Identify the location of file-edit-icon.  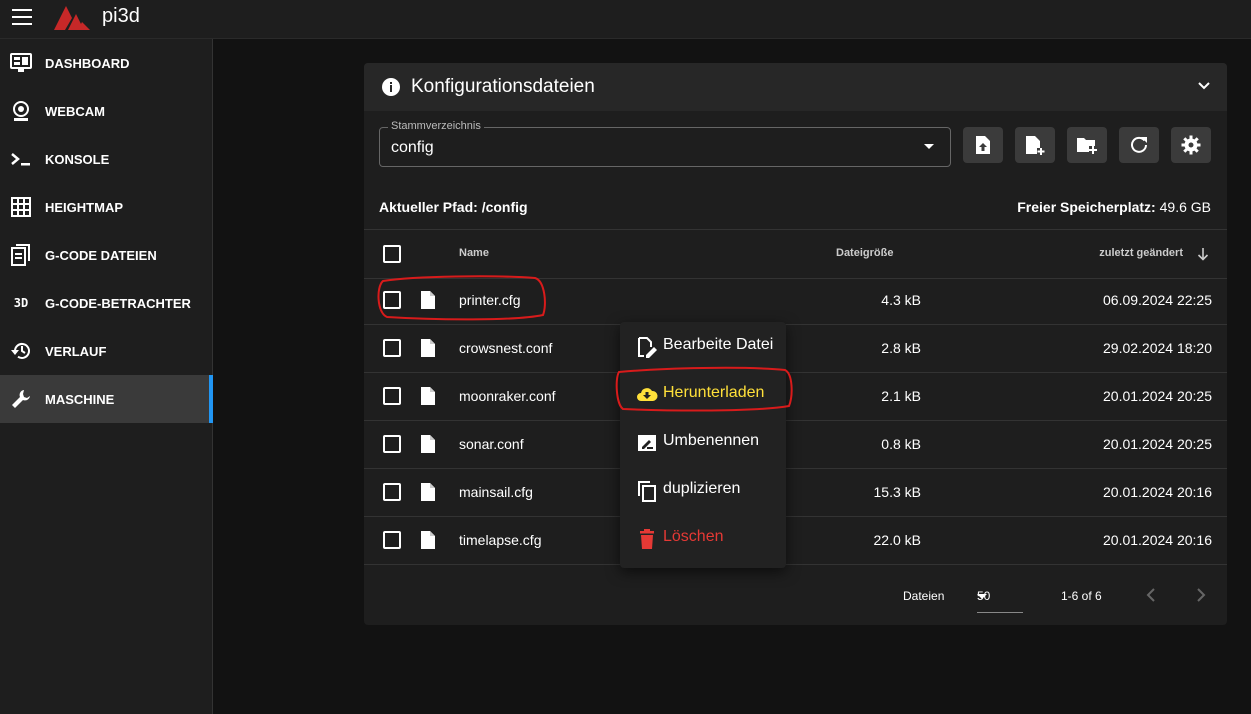
(647, 347).